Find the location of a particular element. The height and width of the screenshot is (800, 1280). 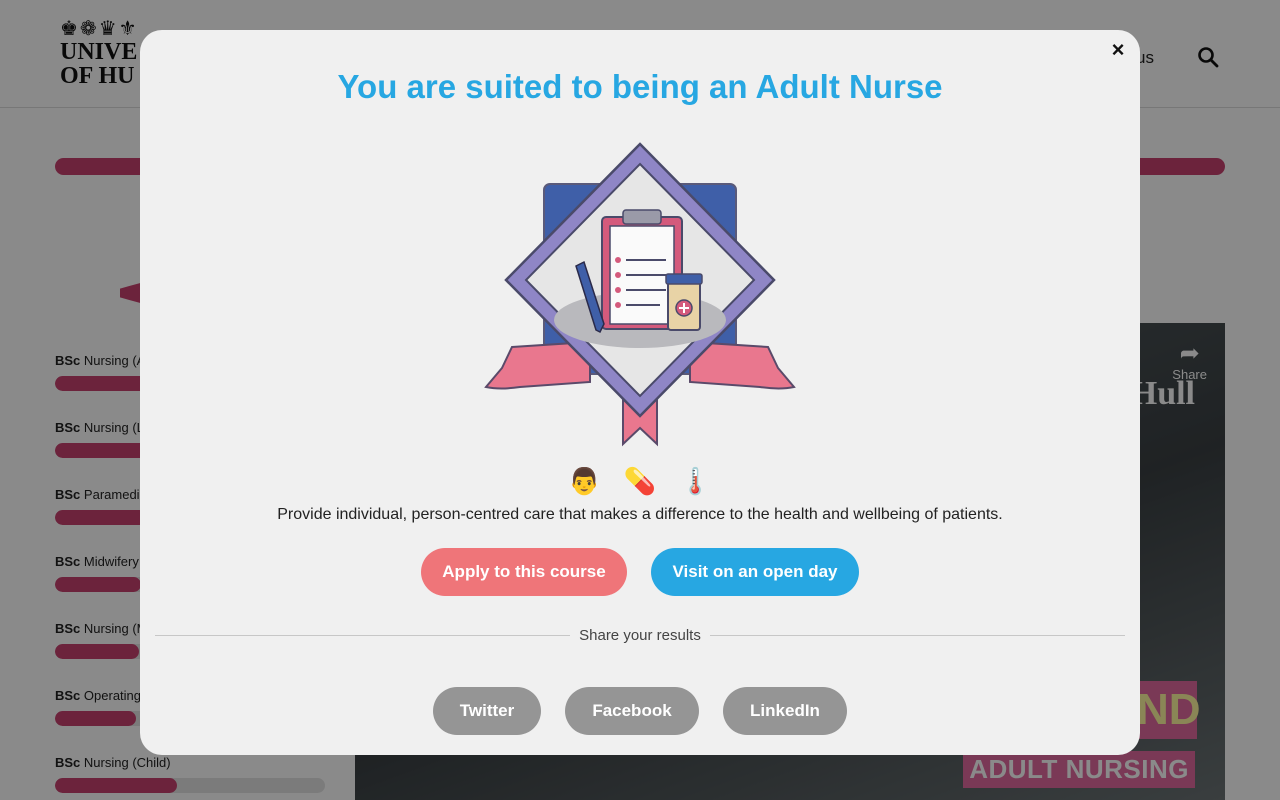

twitter-share-button: Twitter is located at coordinates (487, 711).